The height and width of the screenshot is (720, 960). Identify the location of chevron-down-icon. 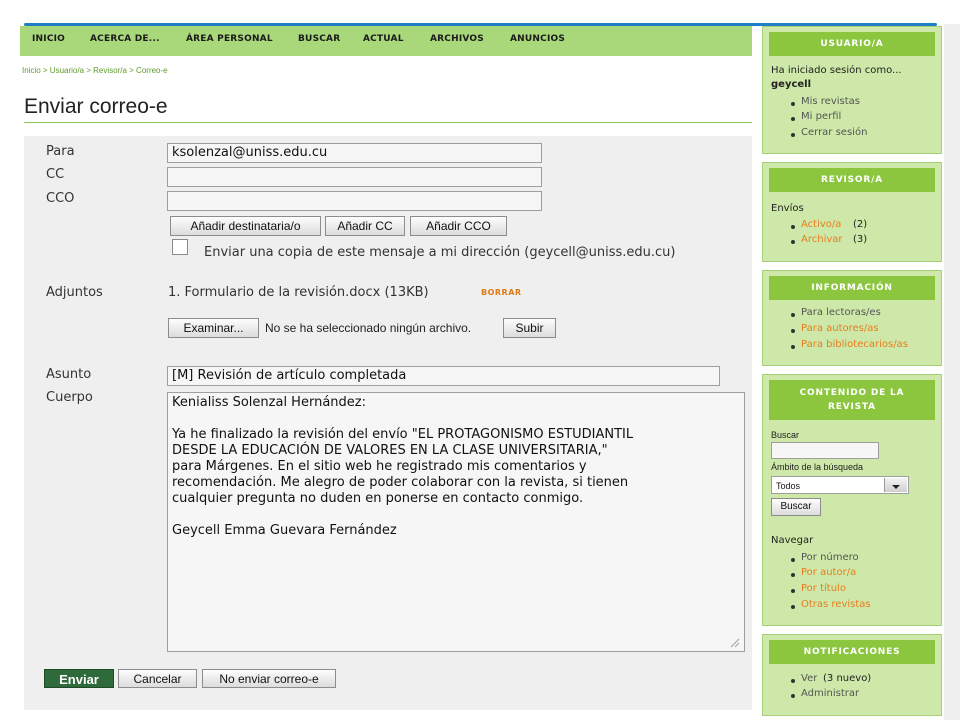
(895, 485).